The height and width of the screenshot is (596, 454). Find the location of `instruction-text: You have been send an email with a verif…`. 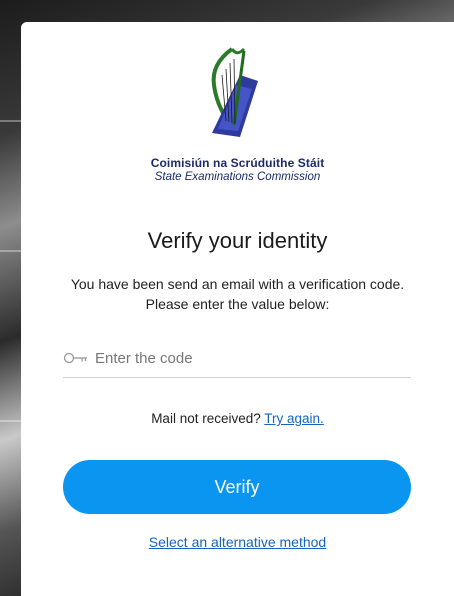

instruction-text: You have been send an email with a verif… is located at coordinates (237, 294).